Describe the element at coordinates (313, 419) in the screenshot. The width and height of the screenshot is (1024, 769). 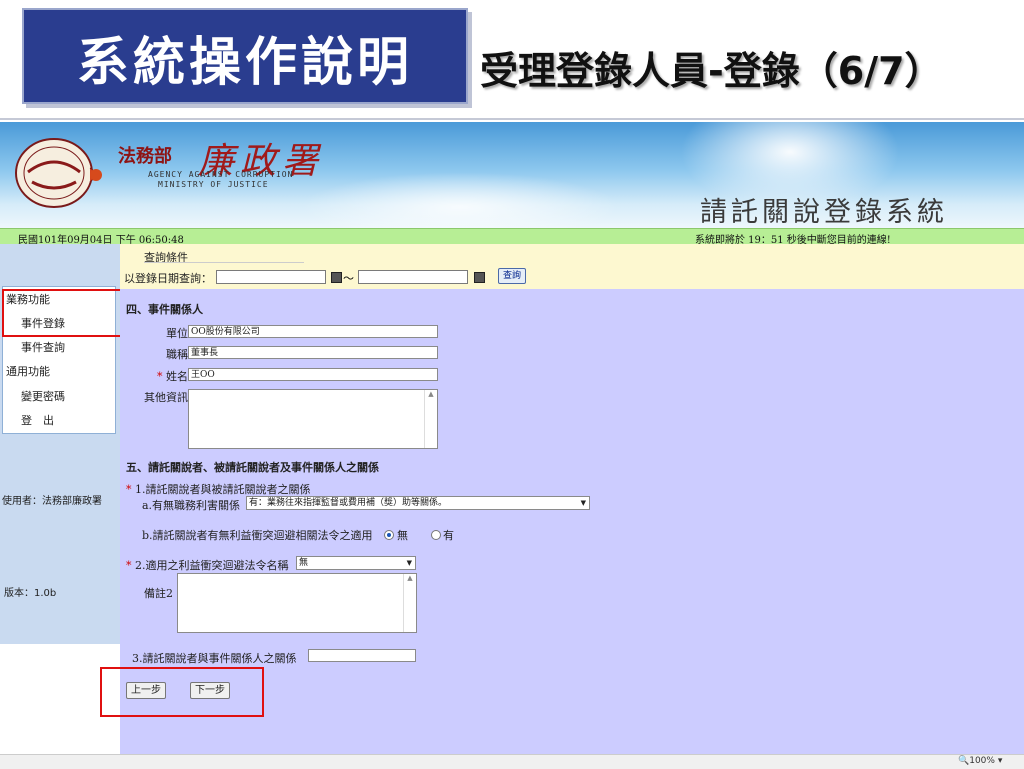
I see `other-info-textarea: ▲` at that location.